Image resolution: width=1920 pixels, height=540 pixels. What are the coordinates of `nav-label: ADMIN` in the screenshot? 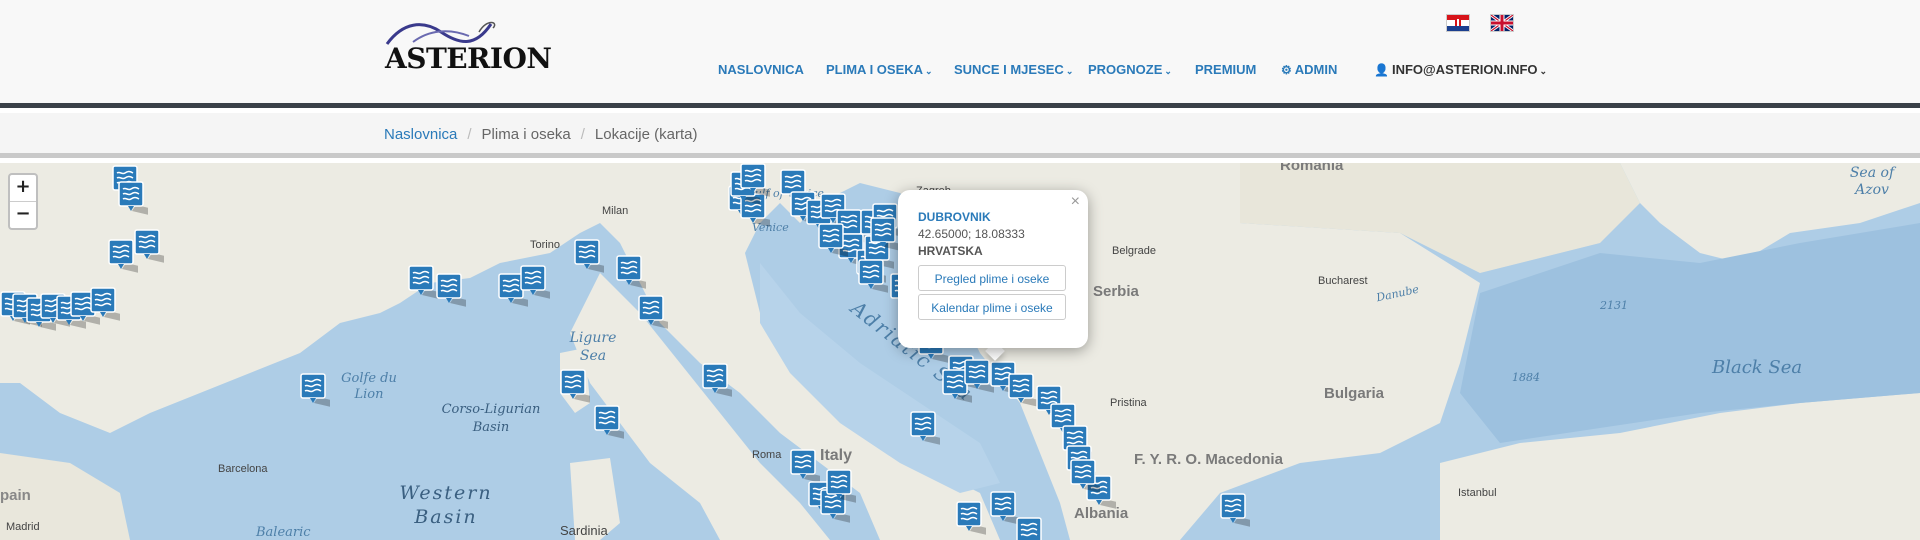 It's located at (1316, 69).